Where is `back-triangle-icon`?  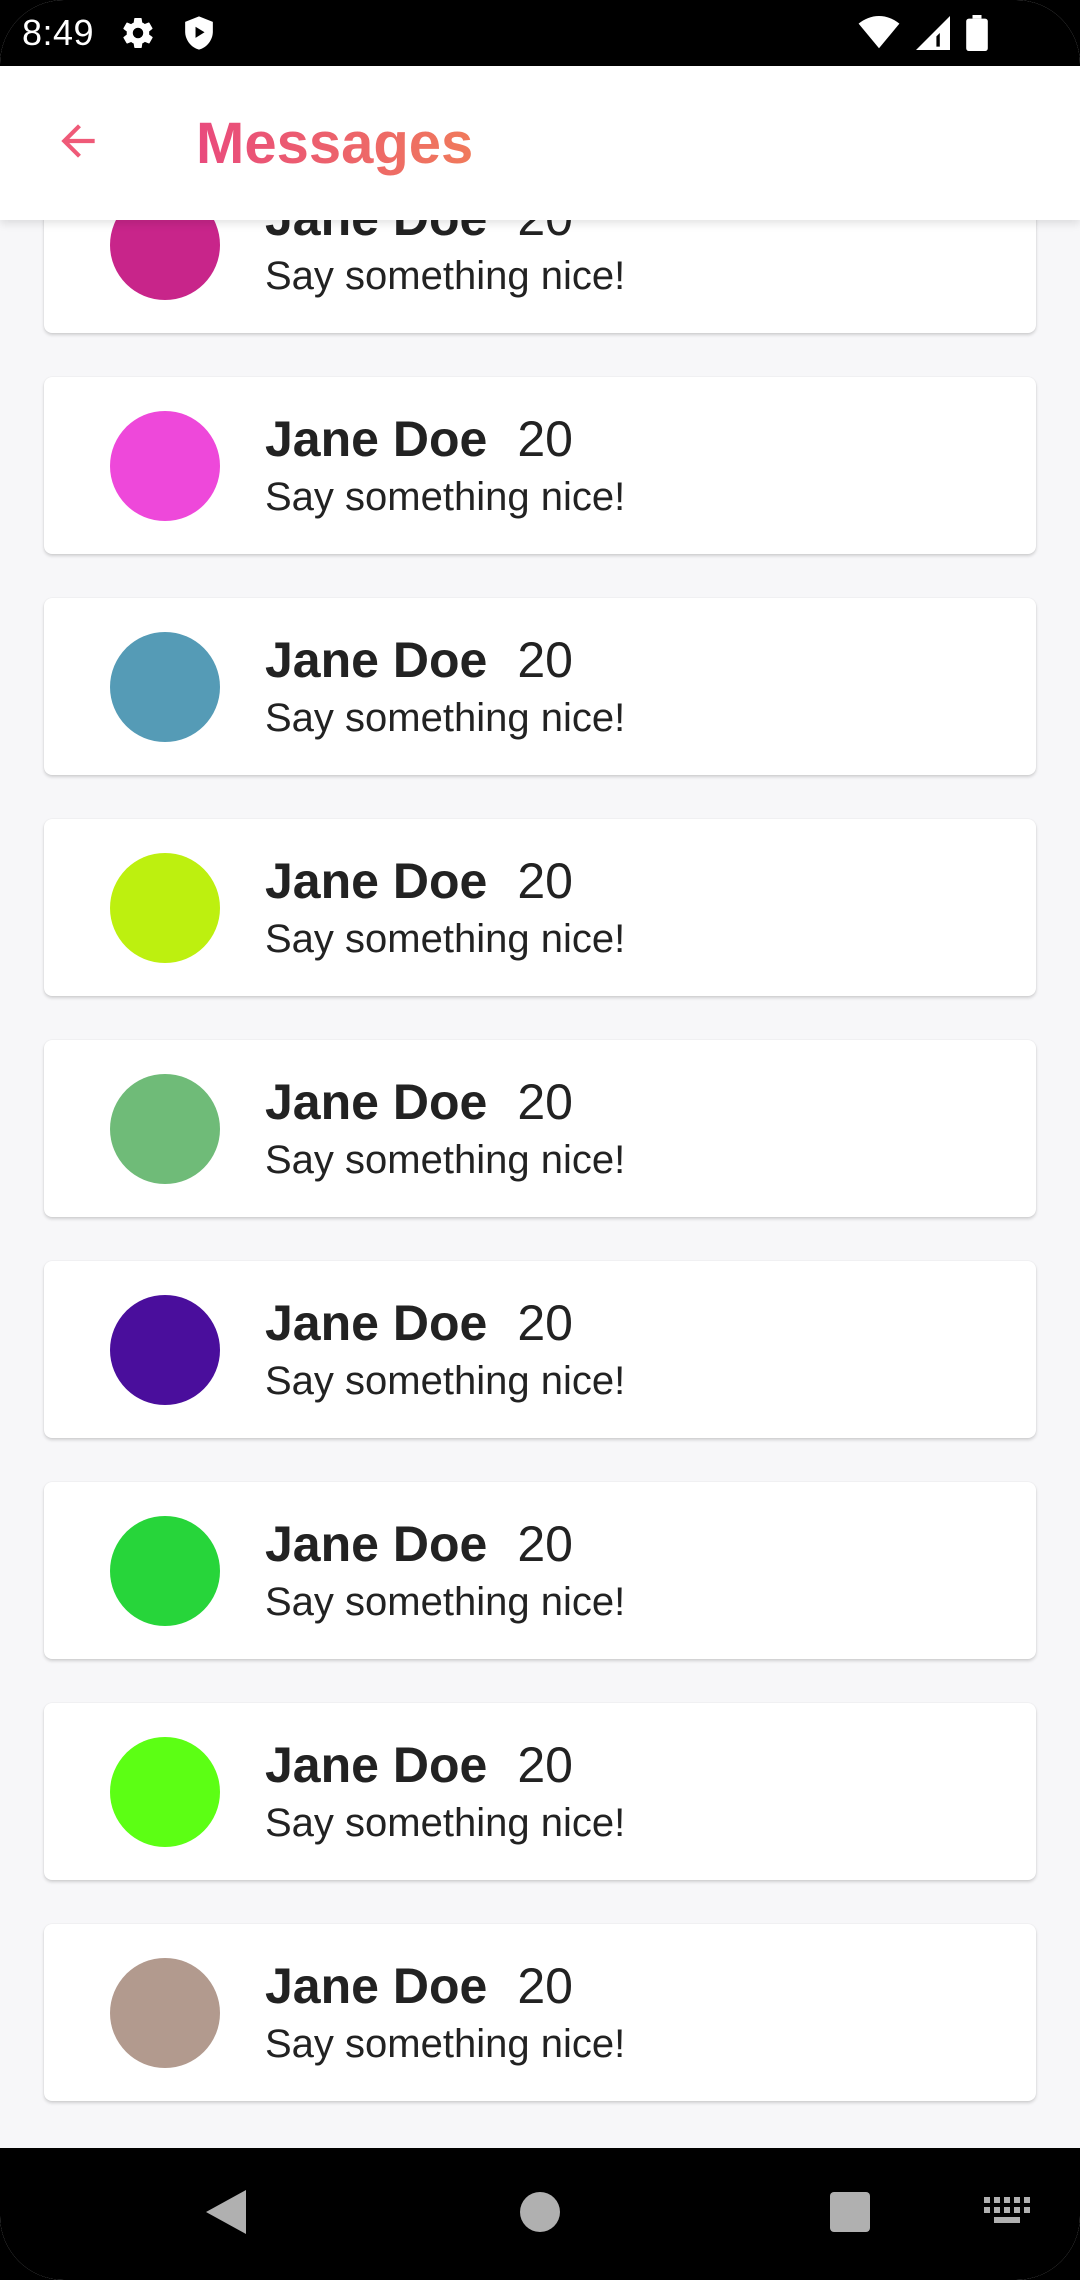 back-triangle-icon is located at coordinates (226, 2214).